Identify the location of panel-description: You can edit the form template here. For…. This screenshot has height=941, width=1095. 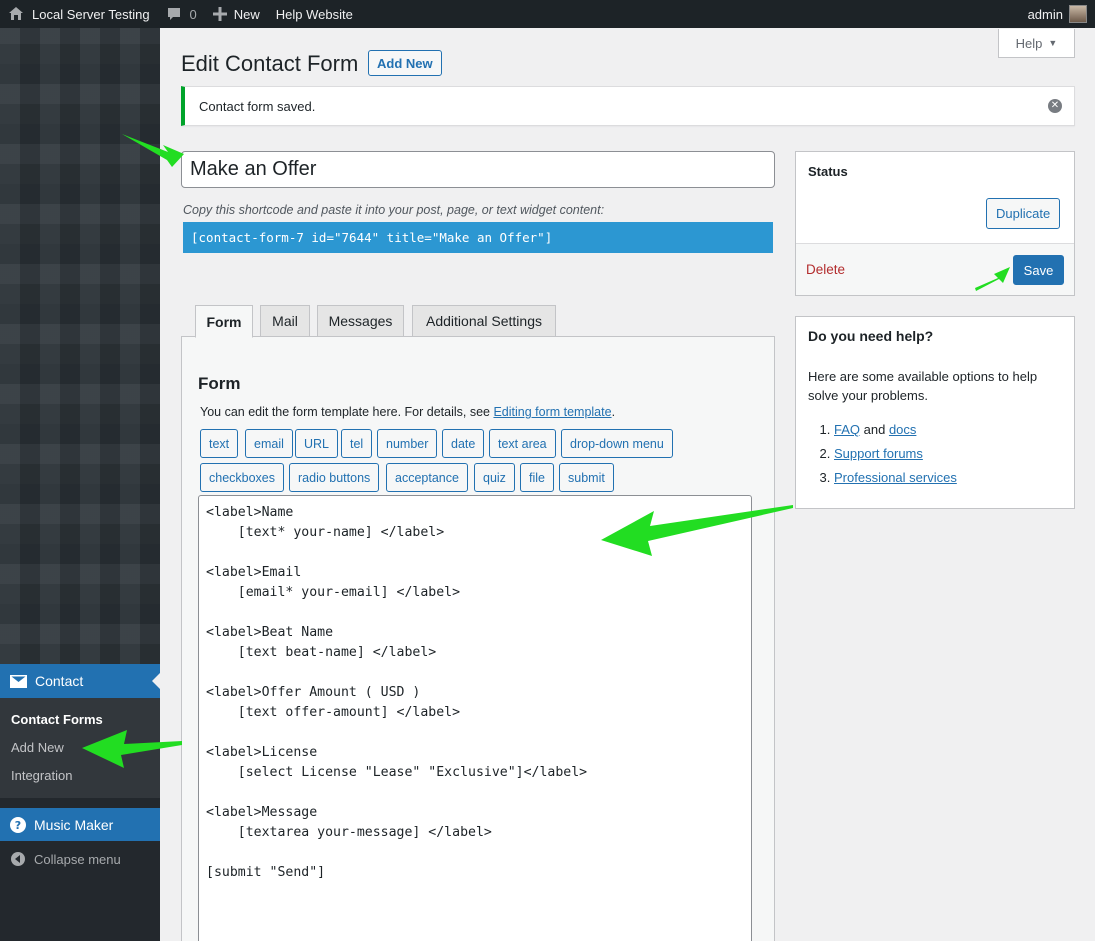
(407, 412).